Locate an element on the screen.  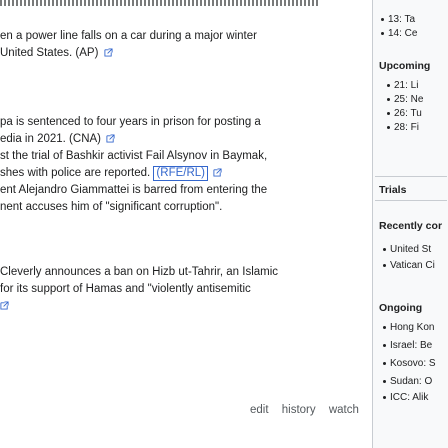
ongoing-heading: Ongoing is located at coordinates (401, 308).